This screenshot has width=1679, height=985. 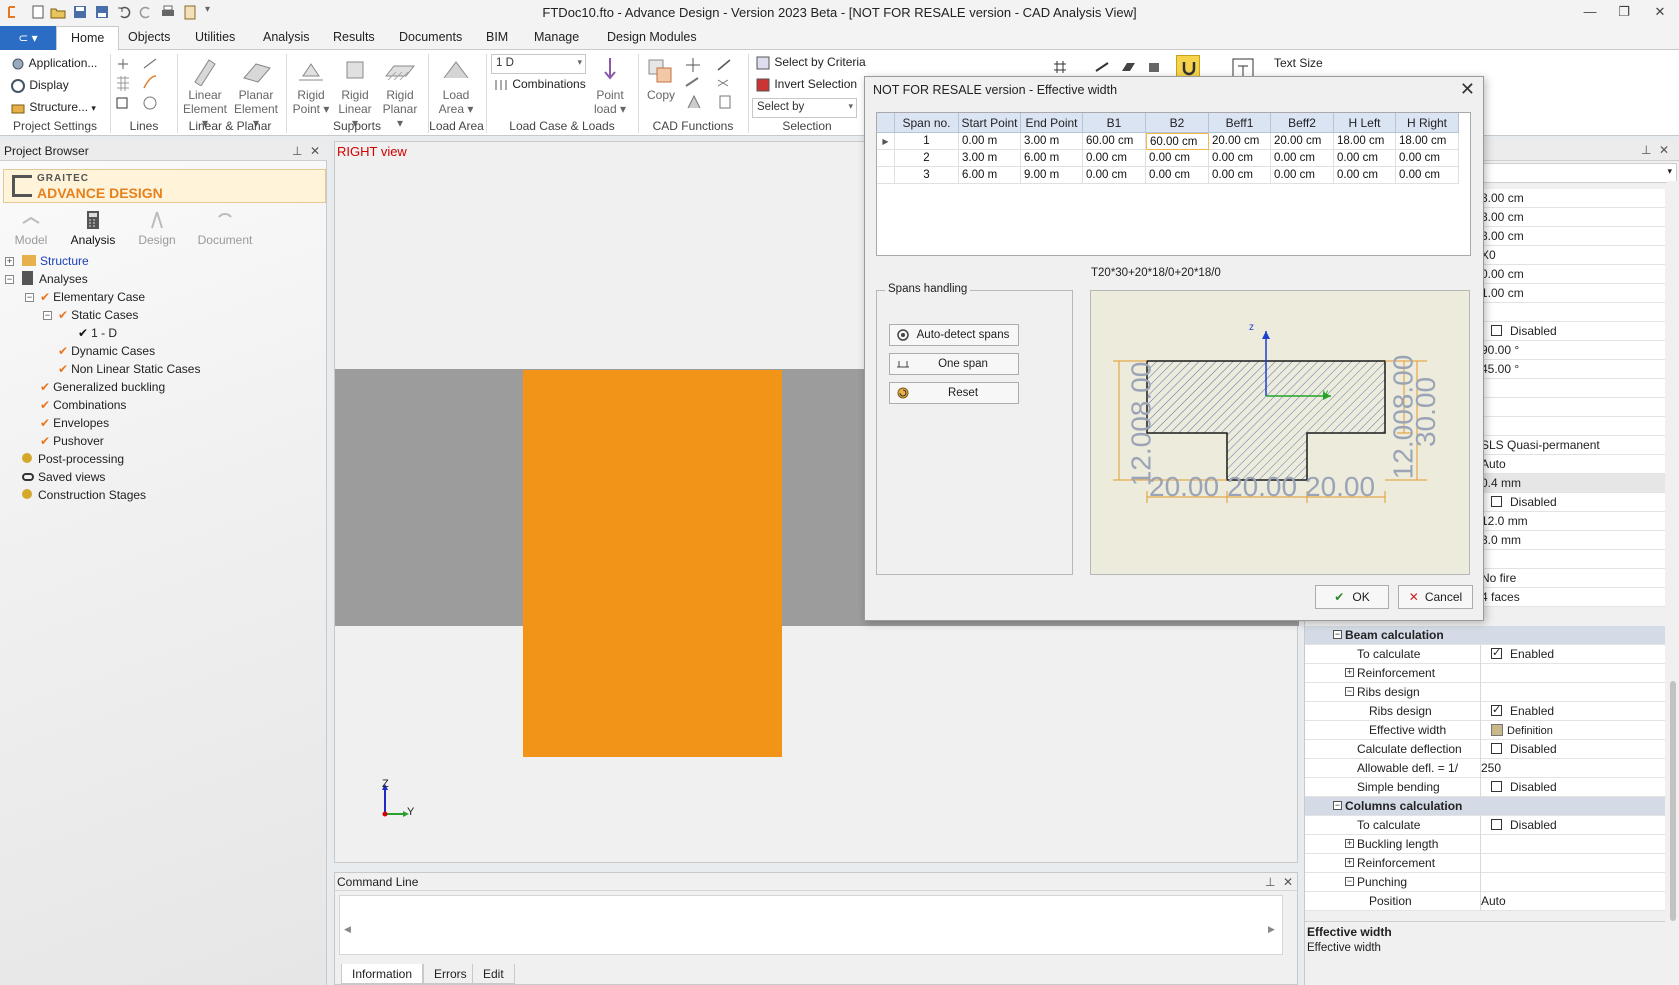 What do you see at coordinates (539, 85) in the screenshot?
I see `combinations-button: Combinations` at bounding box center [539, 85].